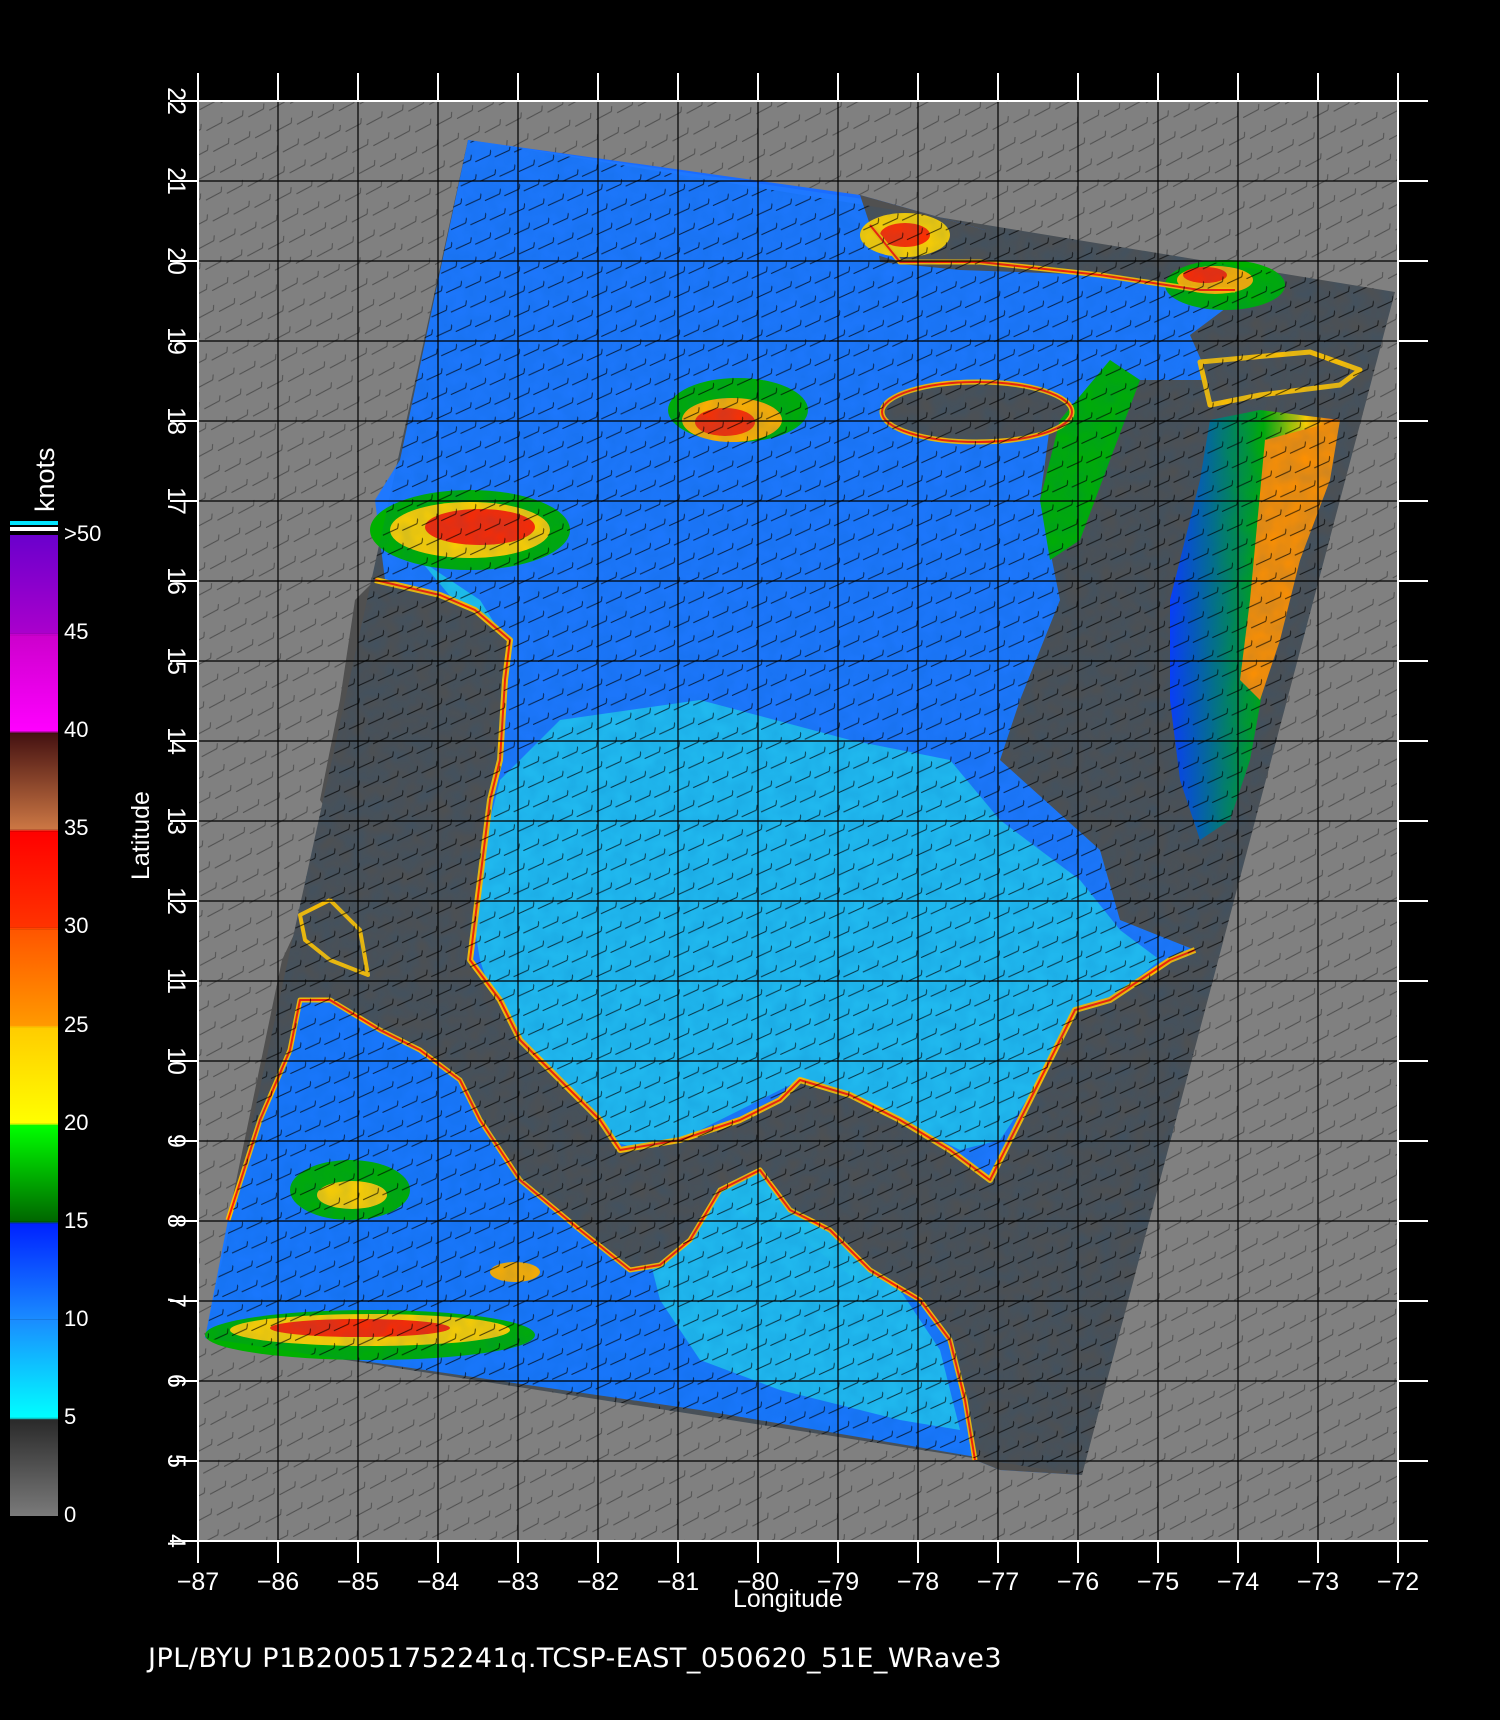  Describe the element at coordinates (176, 821) in the screenshot. I see `y-tick-label: 13` at that location.